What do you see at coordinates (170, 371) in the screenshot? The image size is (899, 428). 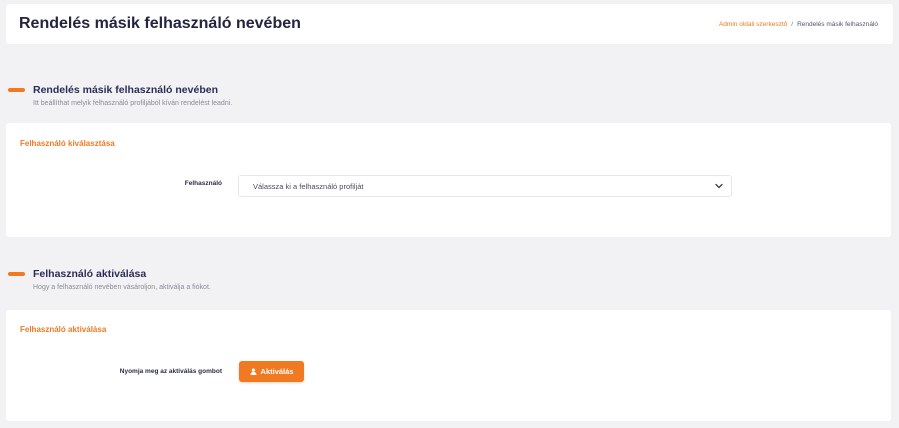 I see `activate-field-label: Nyomja meg az aktiválás gombot` at bounding box center [170, 371].